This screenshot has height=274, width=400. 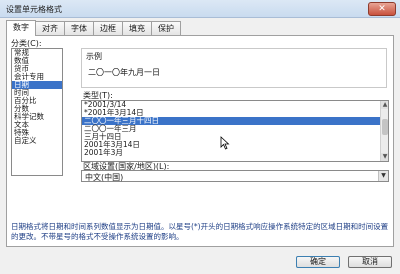 What do you see at coordinates (166, 28) in the screenshot?
I see `tab-protection: 保护` at bounding box center [166, 28].